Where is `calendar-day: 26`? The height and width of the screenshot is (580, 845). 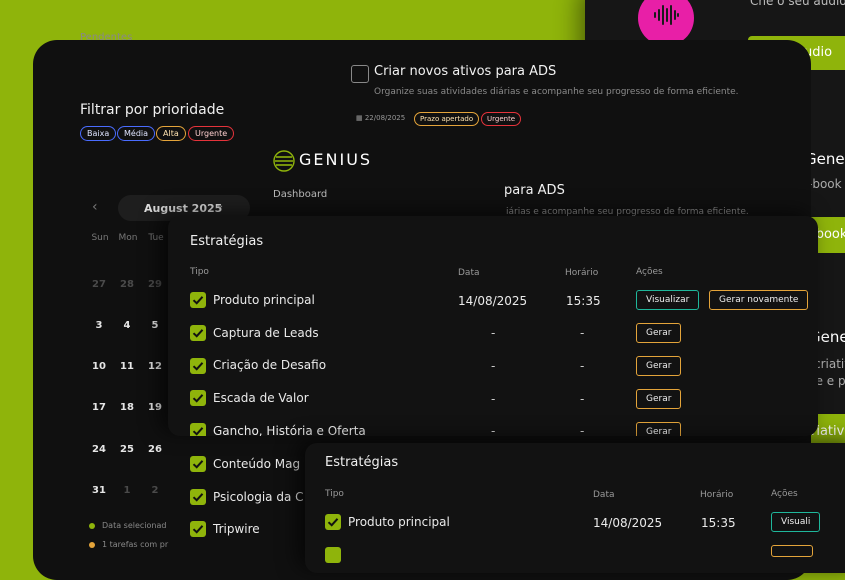 calendar-day: 26 is located at coordinates (155, 449).